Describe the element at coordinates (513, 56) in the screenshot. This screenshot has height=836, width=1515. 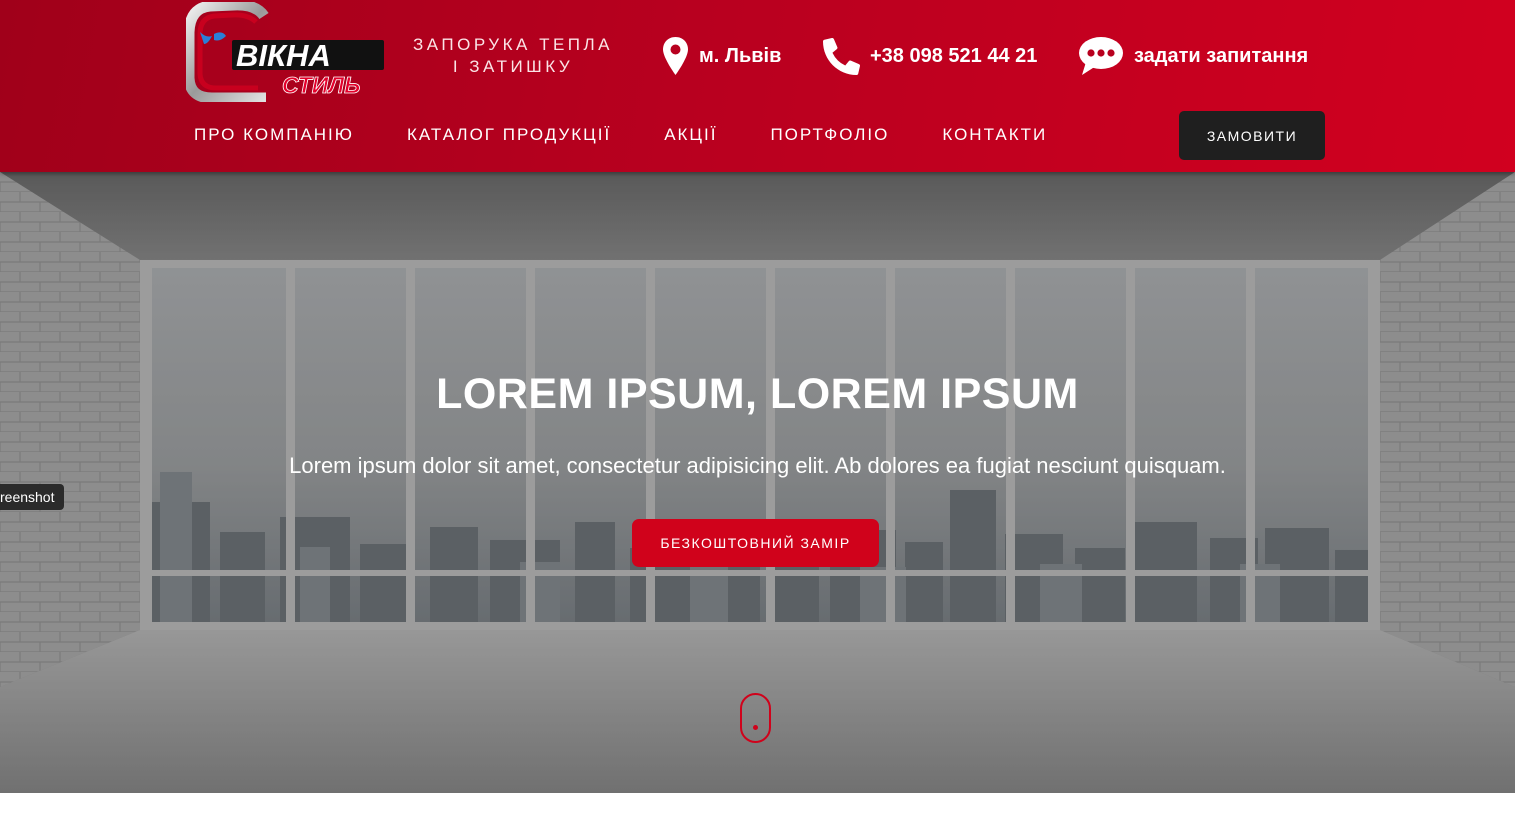
I see `slogan: ЗАПОРУКА ТЕПЛА І ЗАТИШКУ` at that location.